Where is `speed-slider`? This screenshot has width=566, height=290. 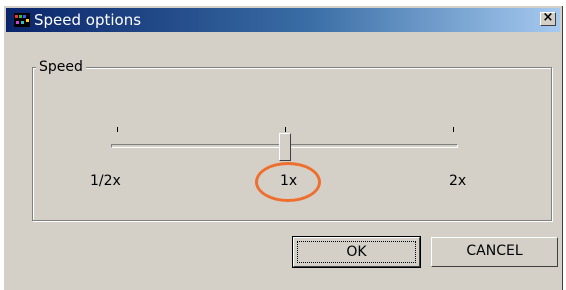 speed-slider is located at coordinates (284, 141).